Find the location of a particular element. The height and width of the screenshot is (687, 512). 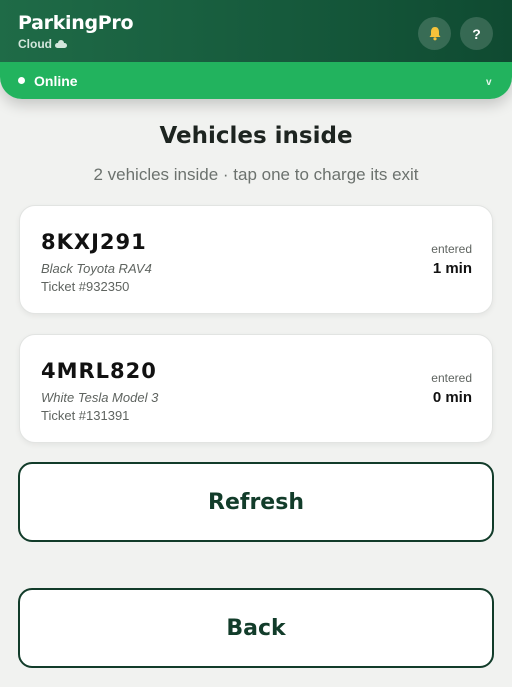

ticket-number: Ticket #131391 is located at coordinates (85, 415).